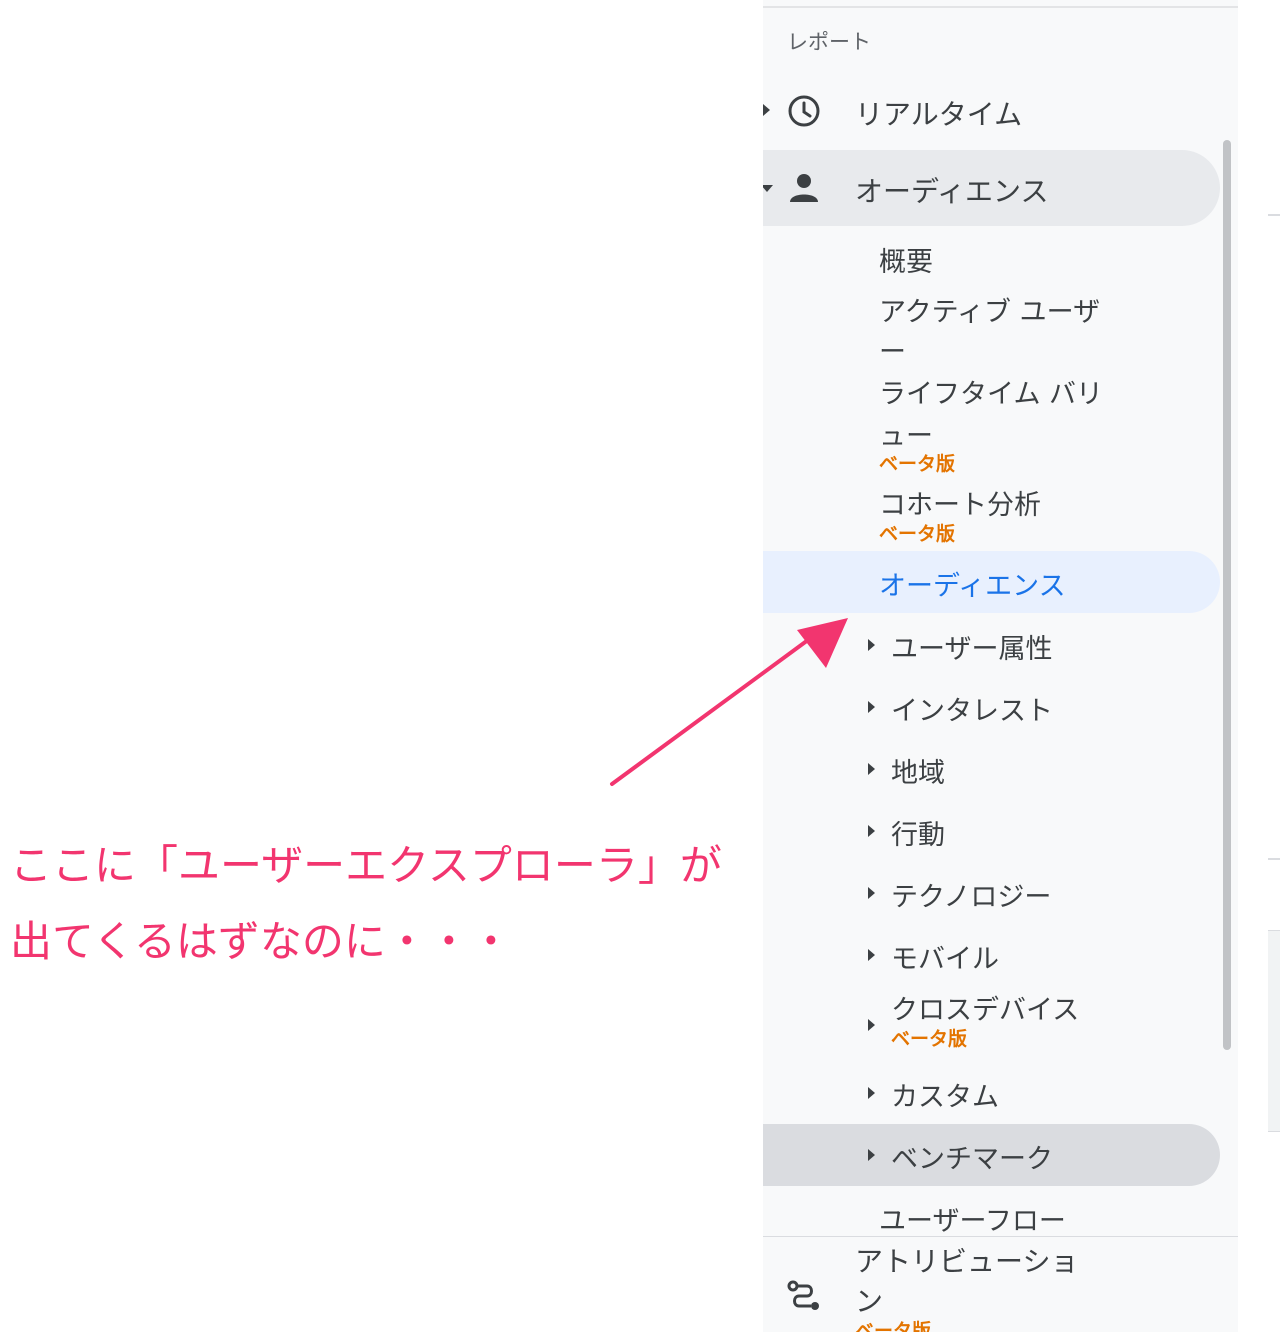 This screenshot has height=1332, width=1280. What do you see at coordinates (366, 865) in the screenshot?
I see `annotation-text-line1: ここに「ユーザーエクスプローラ」が` at bounding box center [366, 865].